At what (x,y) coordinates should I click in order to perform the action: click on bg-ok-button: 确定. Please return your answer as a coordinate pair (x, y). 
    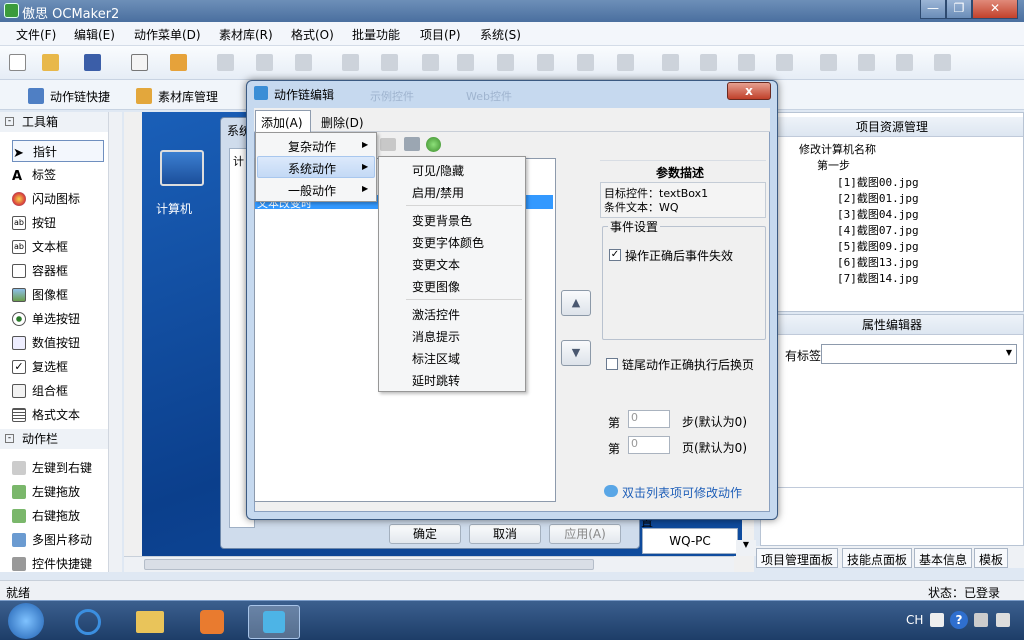
    Looking at the image, I should click on (425, 534).